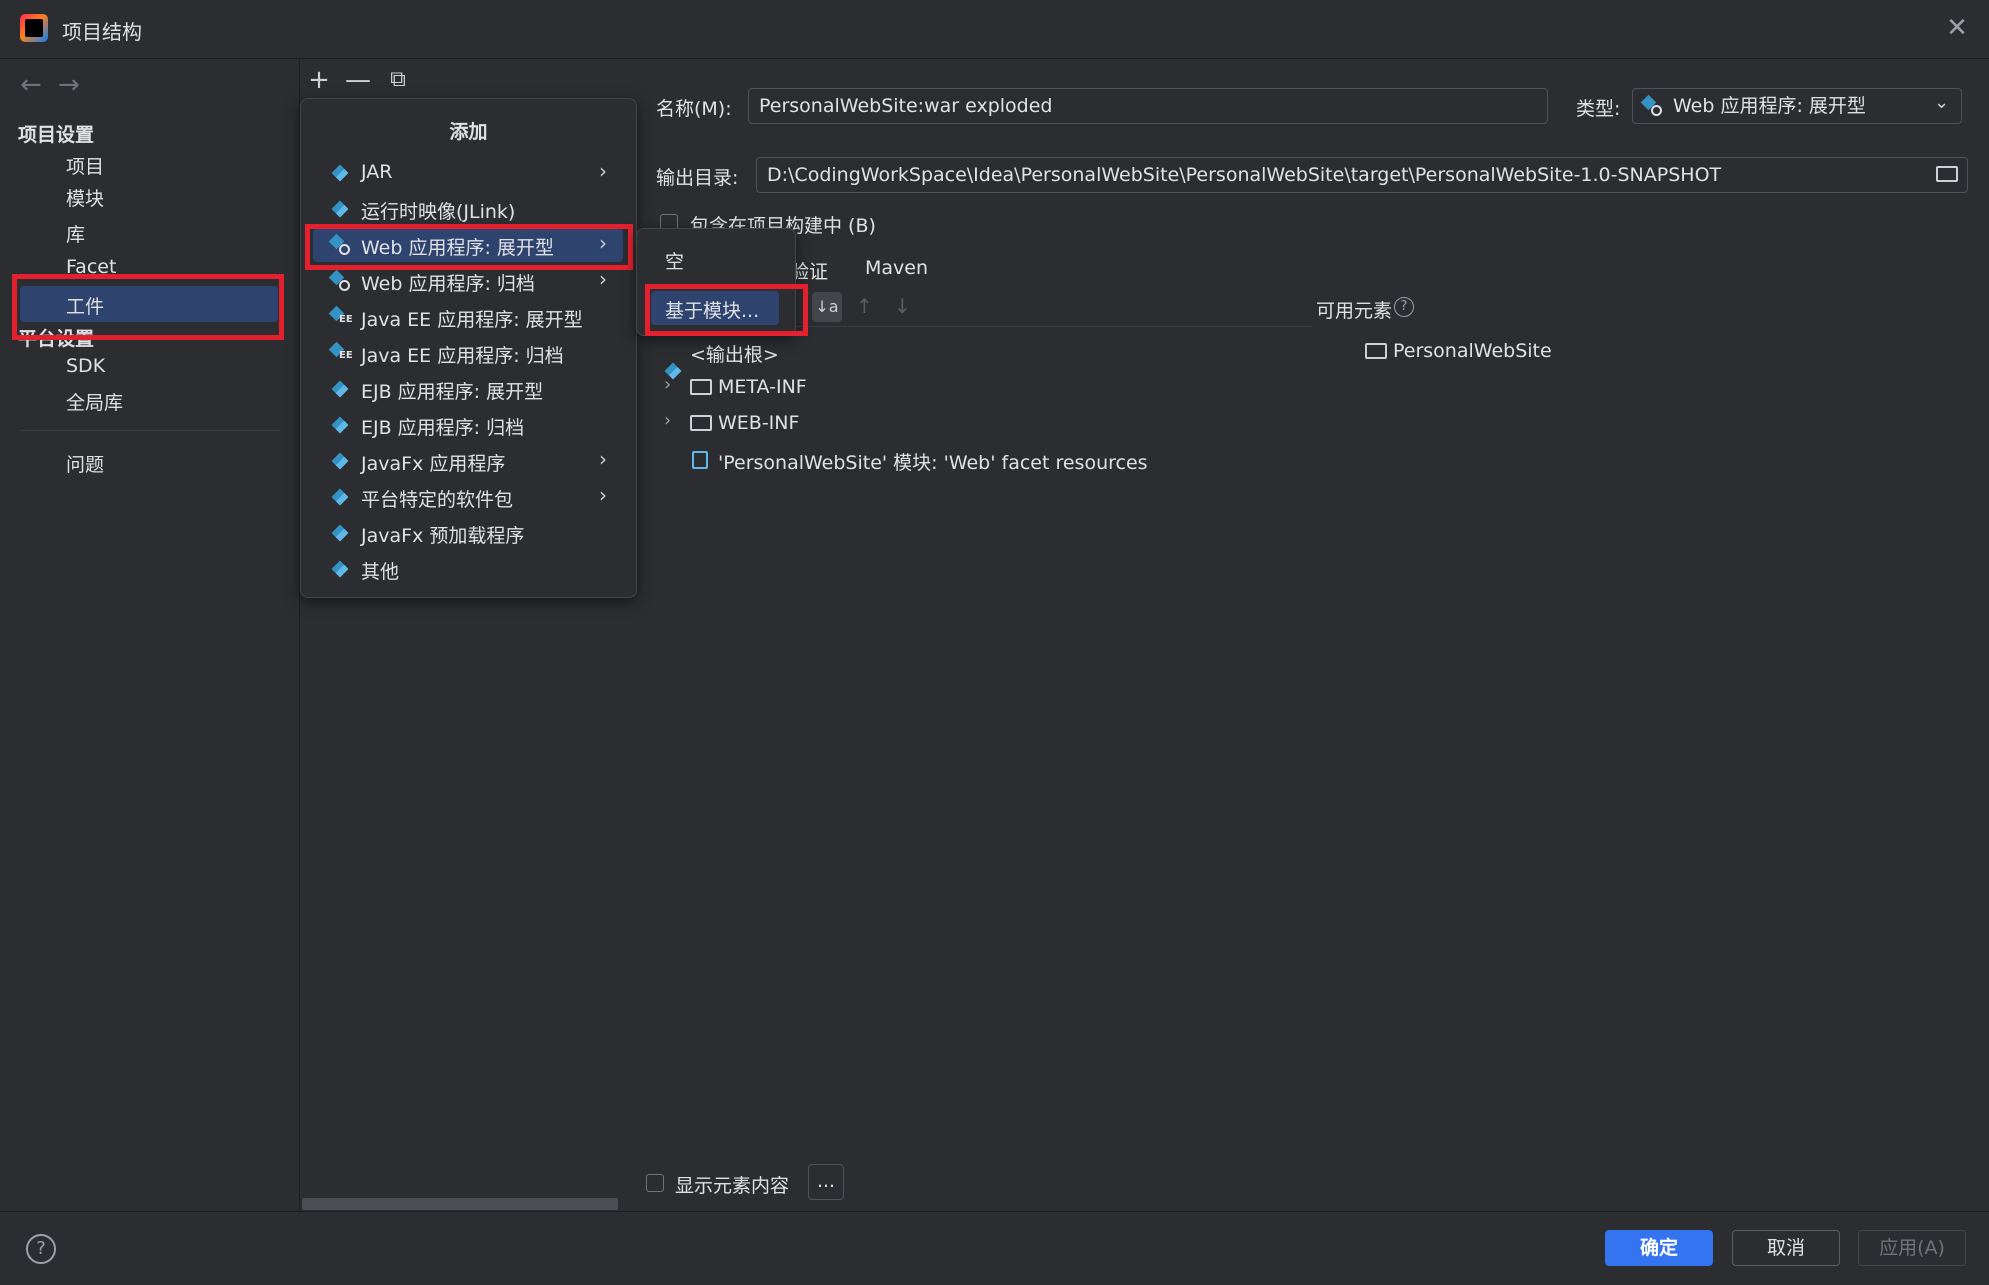  What do you see at coordinates (69, 85) in the screenshot?
I see `forward-arrow-icon: →` at bounding box center [69, 85].